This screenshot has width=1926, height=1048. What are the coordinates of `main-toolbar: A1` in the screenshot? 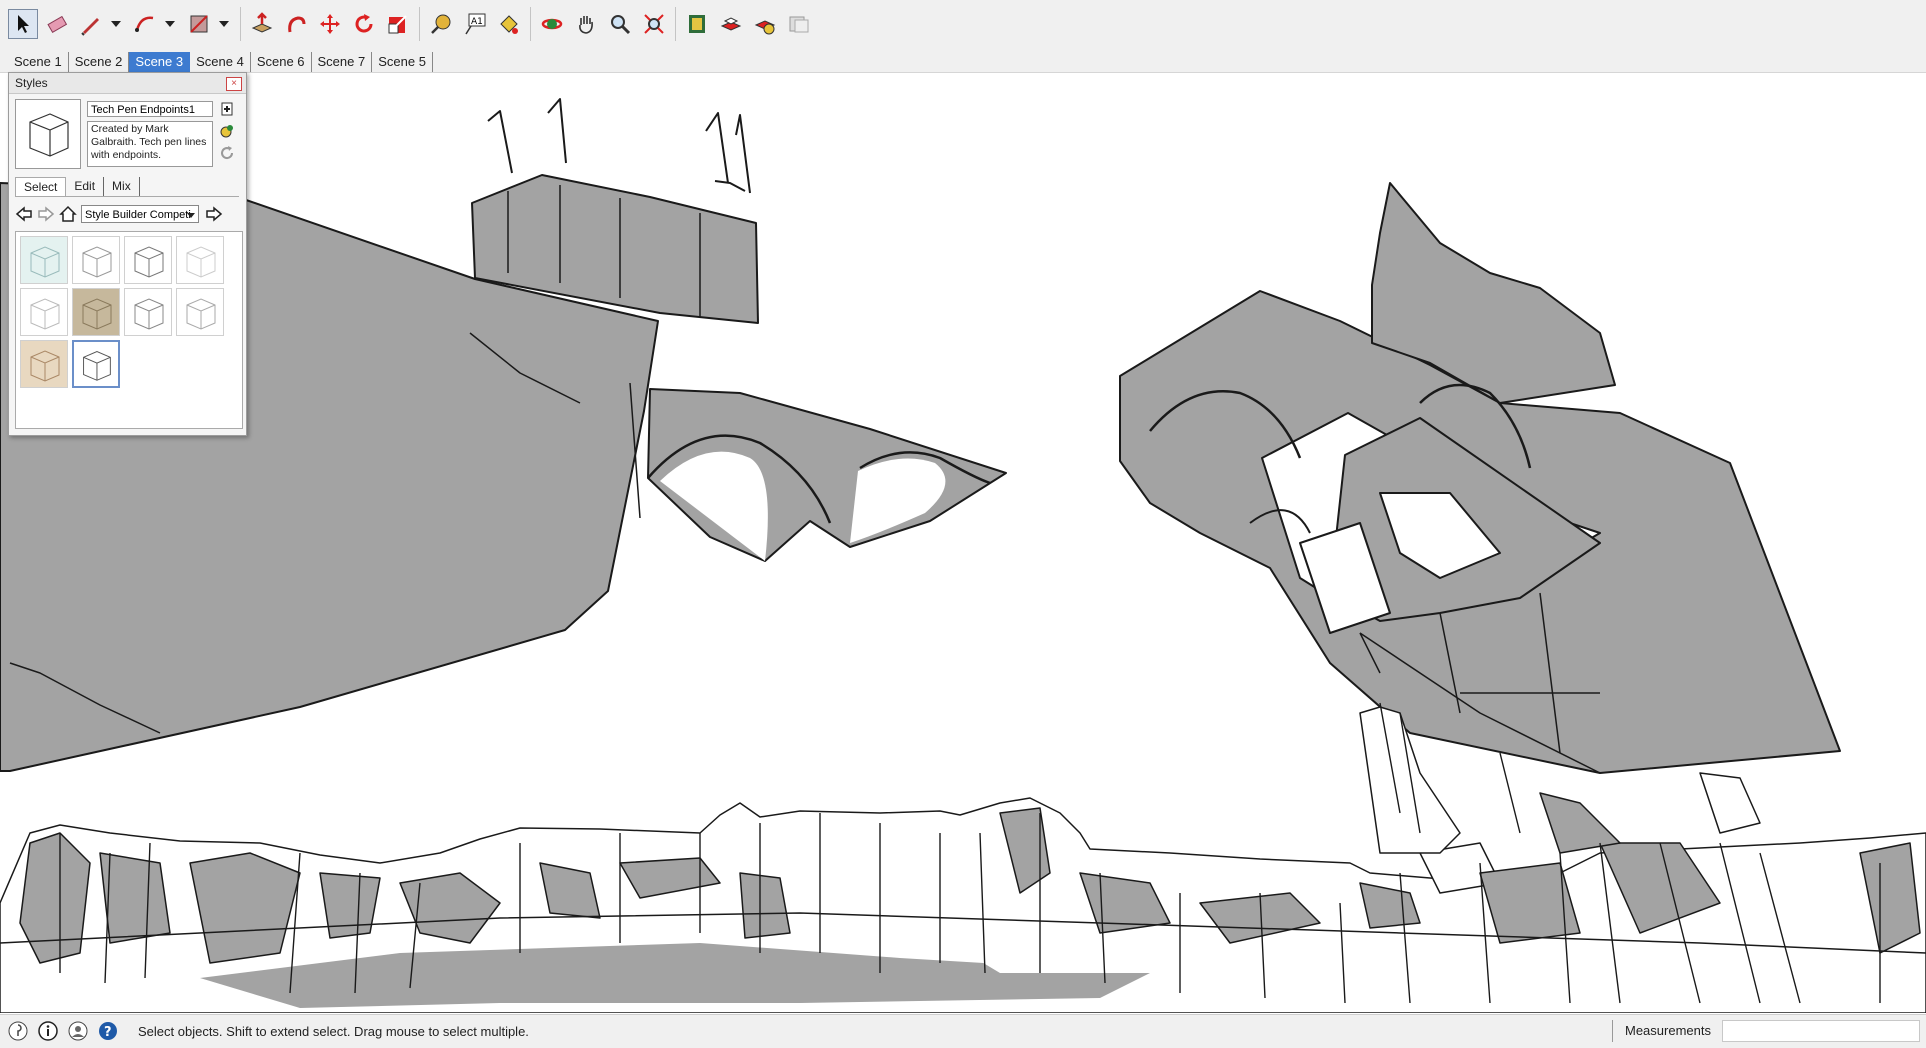 It's located at (963, 25).